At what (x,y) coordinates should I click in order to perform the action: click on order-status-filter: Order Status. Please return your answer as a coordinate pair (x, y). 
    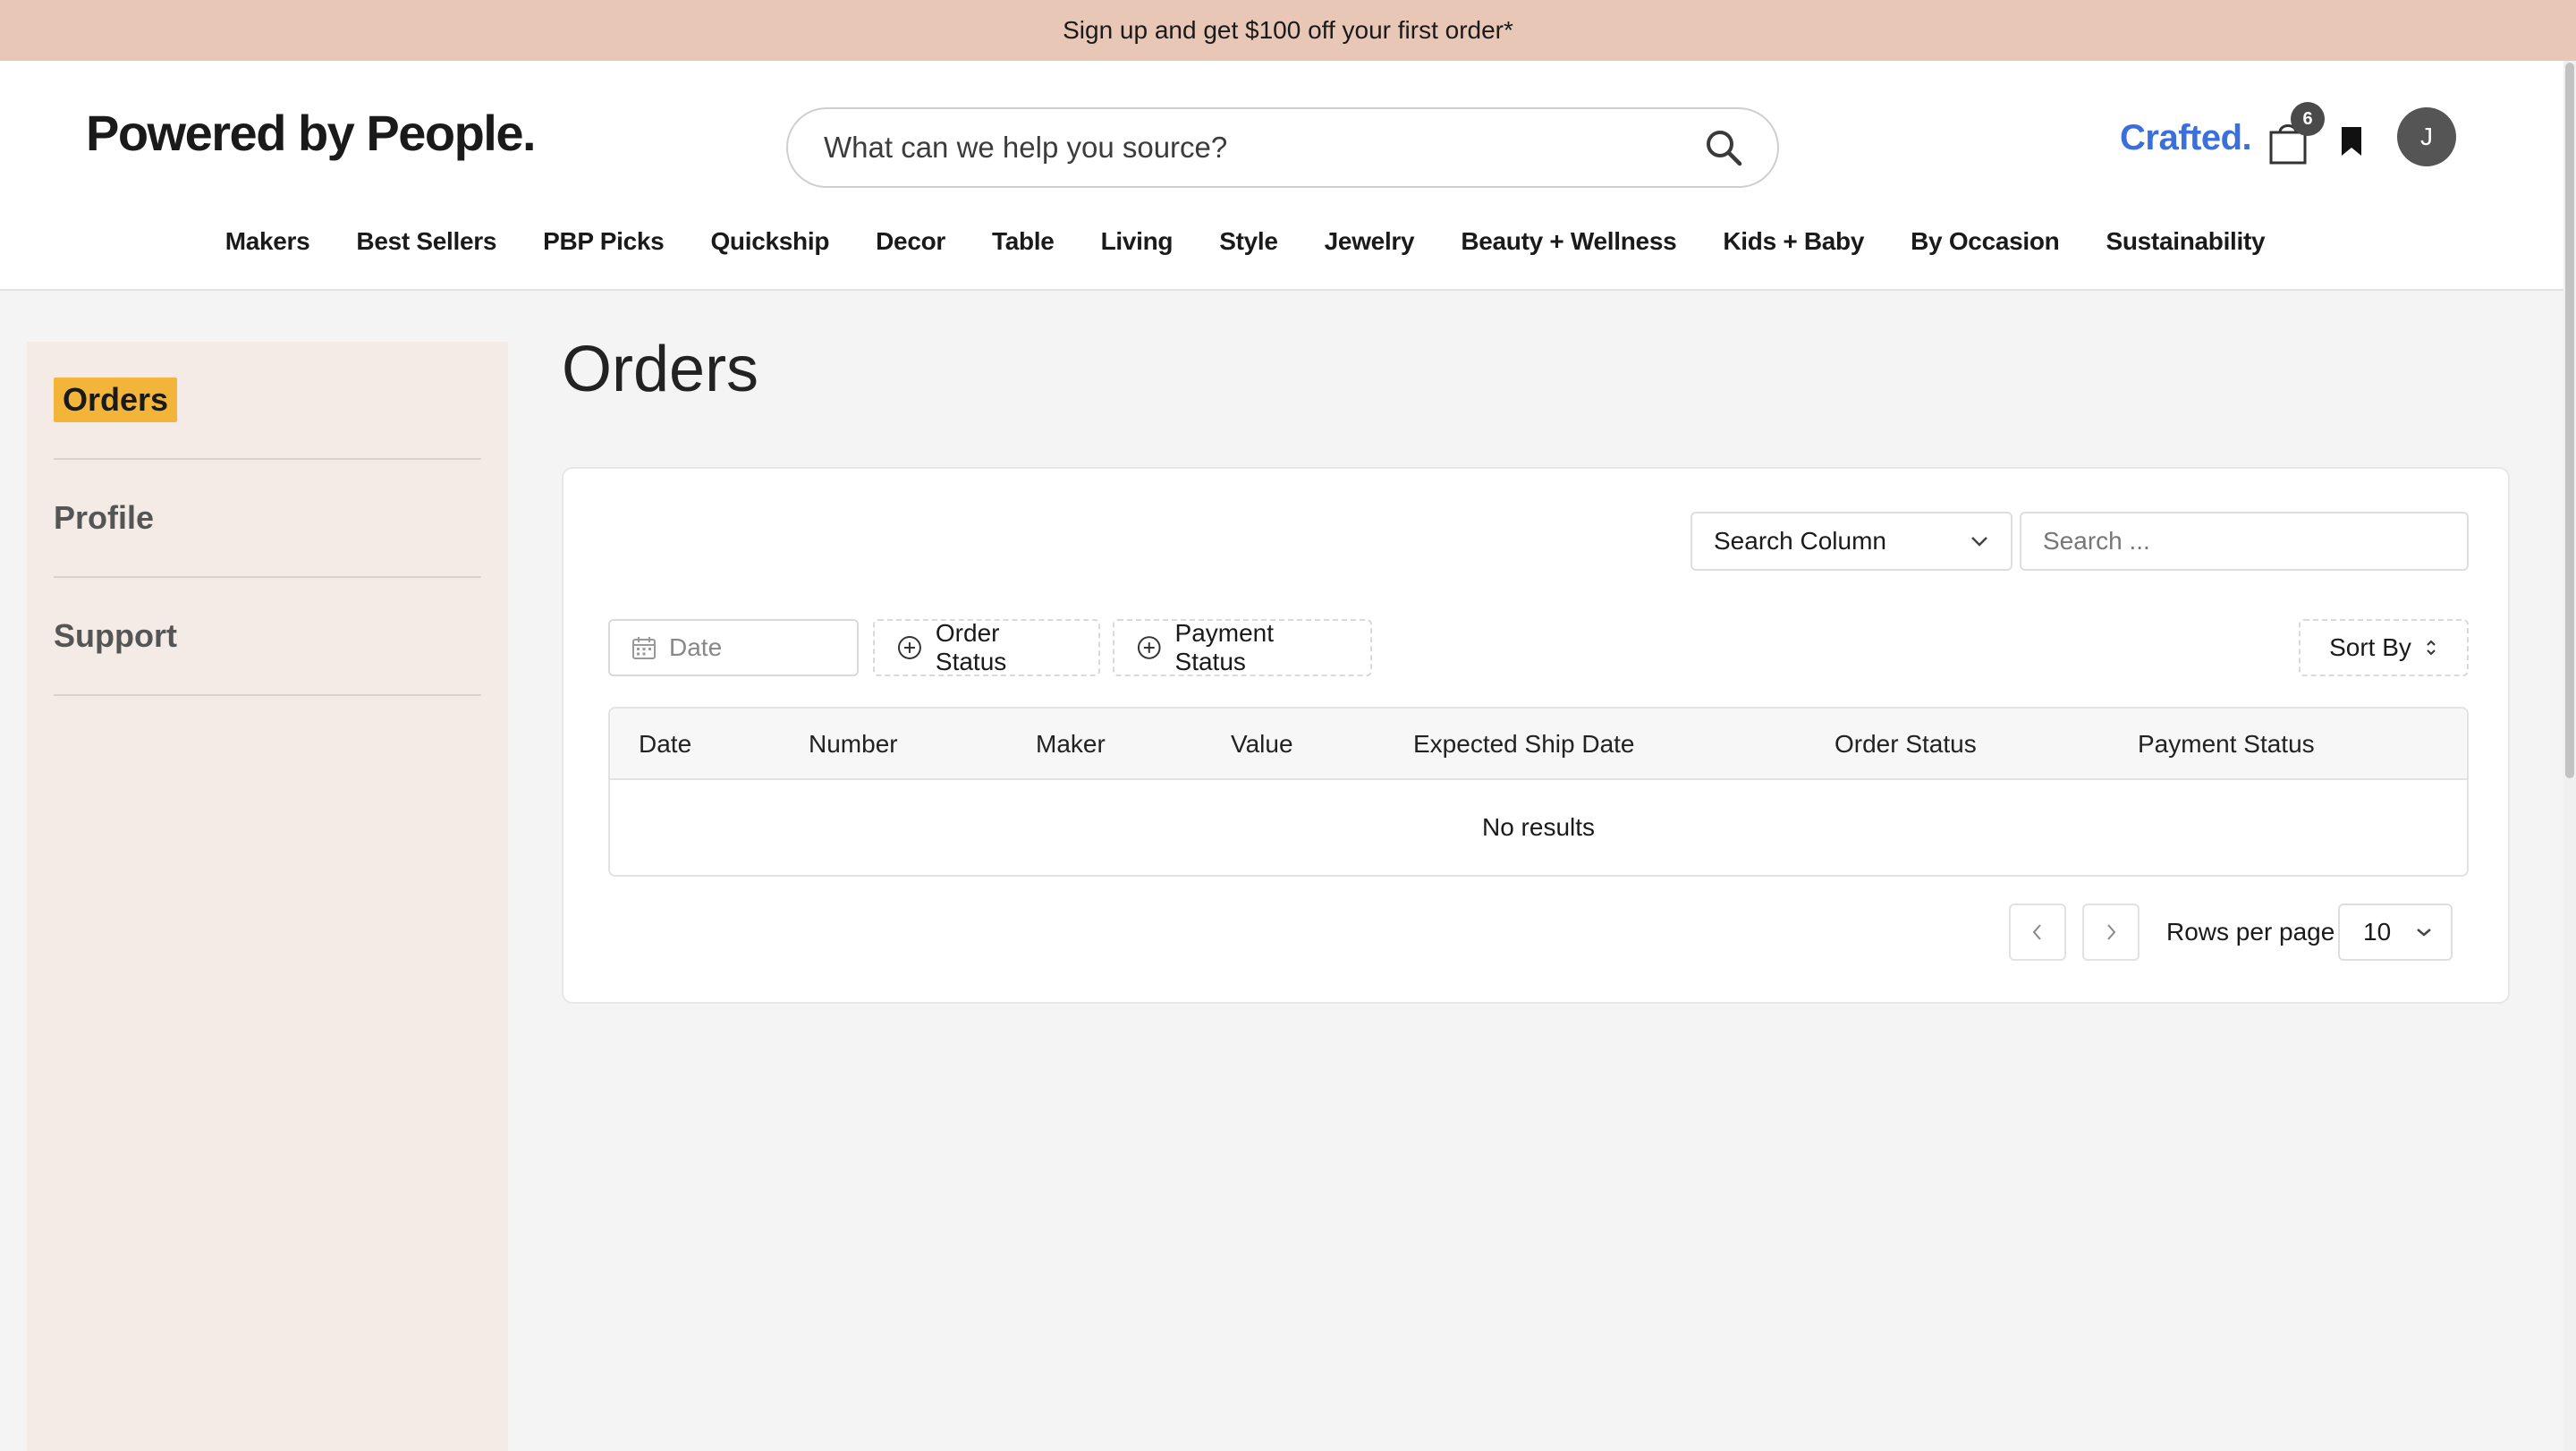
    Looking at the image, I should click on (986, 647).